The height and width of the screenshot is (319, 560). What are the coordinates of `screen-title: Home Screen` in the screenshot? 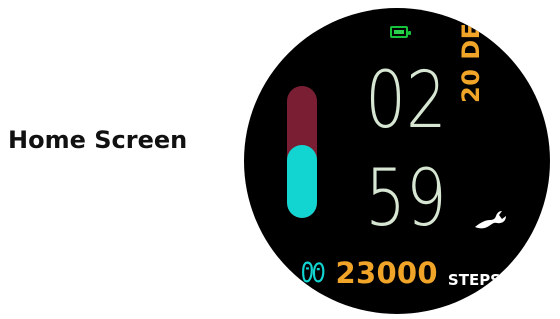 It's located at (98, 140).